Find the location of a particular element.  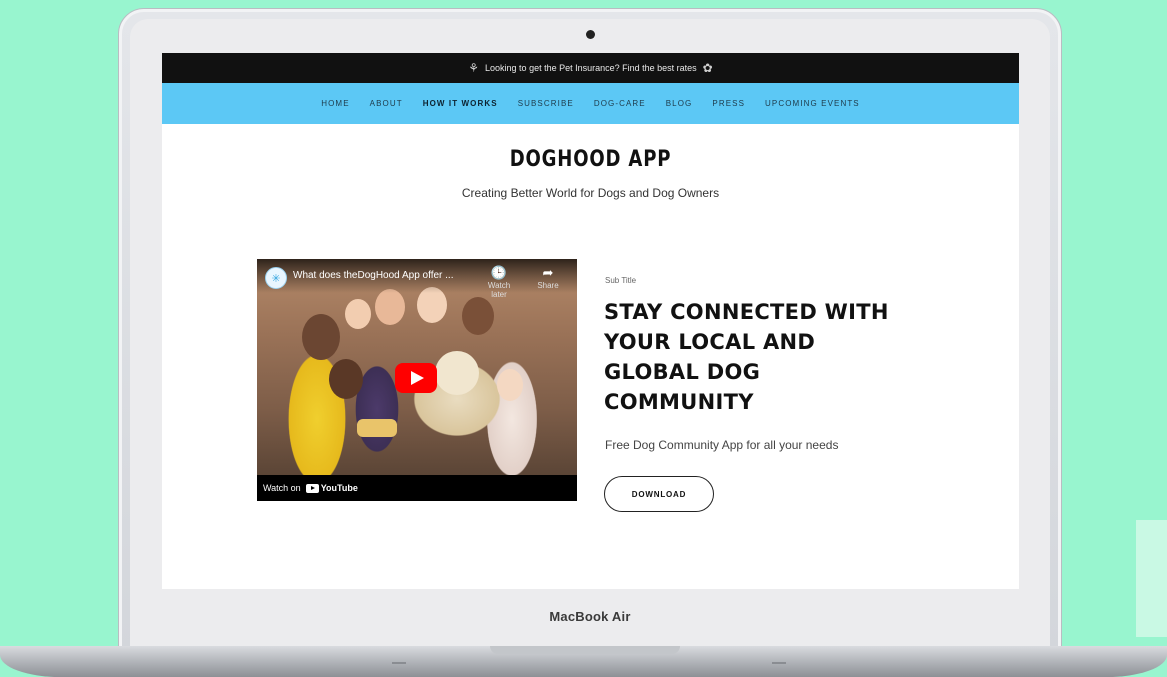

flower-icon: ⚘ is located at coordinates (474, 68).